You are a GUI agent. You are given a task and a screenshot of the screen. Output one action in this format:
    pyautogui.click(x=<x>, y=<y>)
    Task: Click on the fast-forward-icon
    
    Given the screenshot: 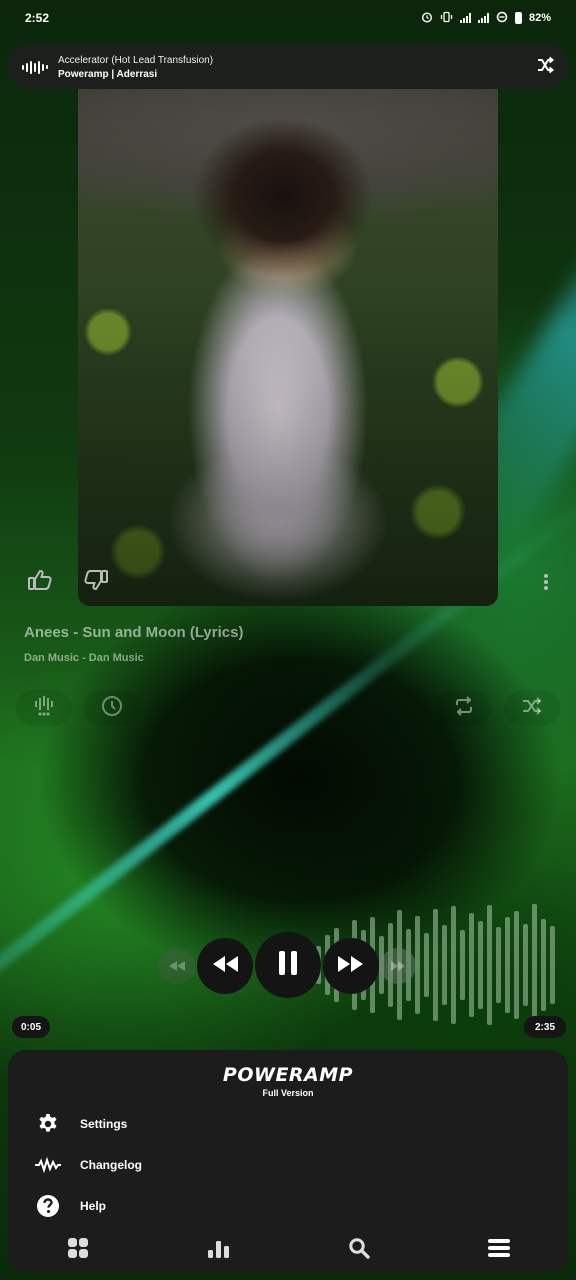 What is the action you would take?
    pyautogui.click(x=351, y=966)
    